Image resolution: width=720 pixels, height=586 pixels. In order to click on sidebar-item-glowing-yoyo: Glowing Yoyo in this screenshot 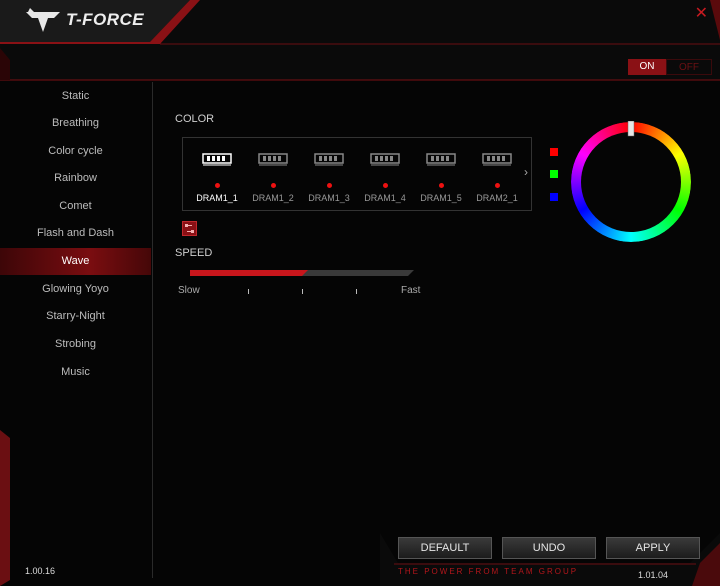, I will do `click(75, 289)`.